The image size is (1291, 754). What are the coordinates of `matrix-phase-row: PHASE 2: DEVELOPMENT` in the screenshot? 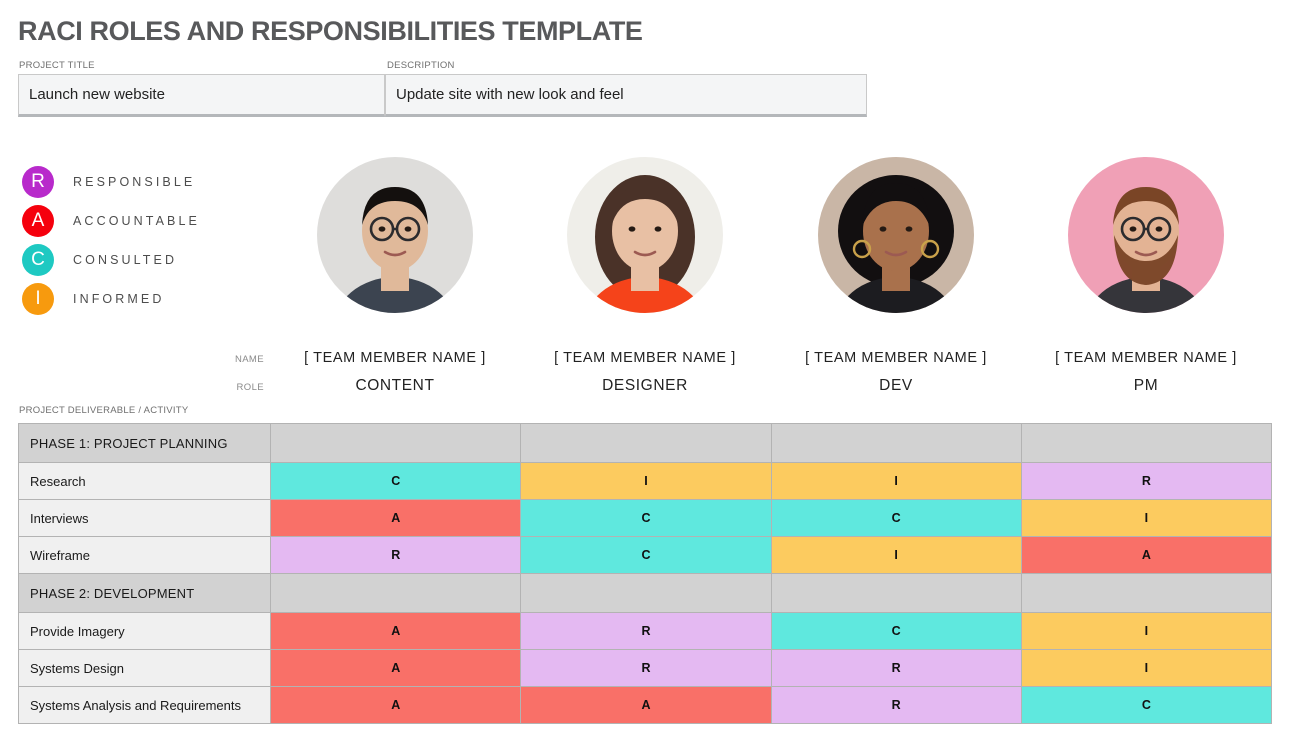 It's located at (645, 593).